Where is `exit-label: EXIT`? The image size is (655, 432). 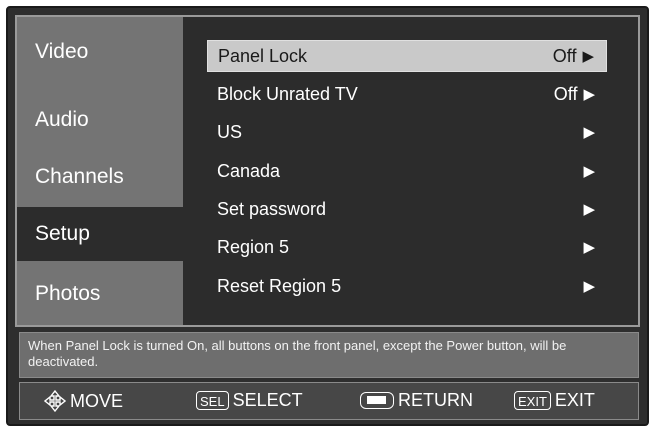 exit-label: EXIT is located at coordinates (574, 400).